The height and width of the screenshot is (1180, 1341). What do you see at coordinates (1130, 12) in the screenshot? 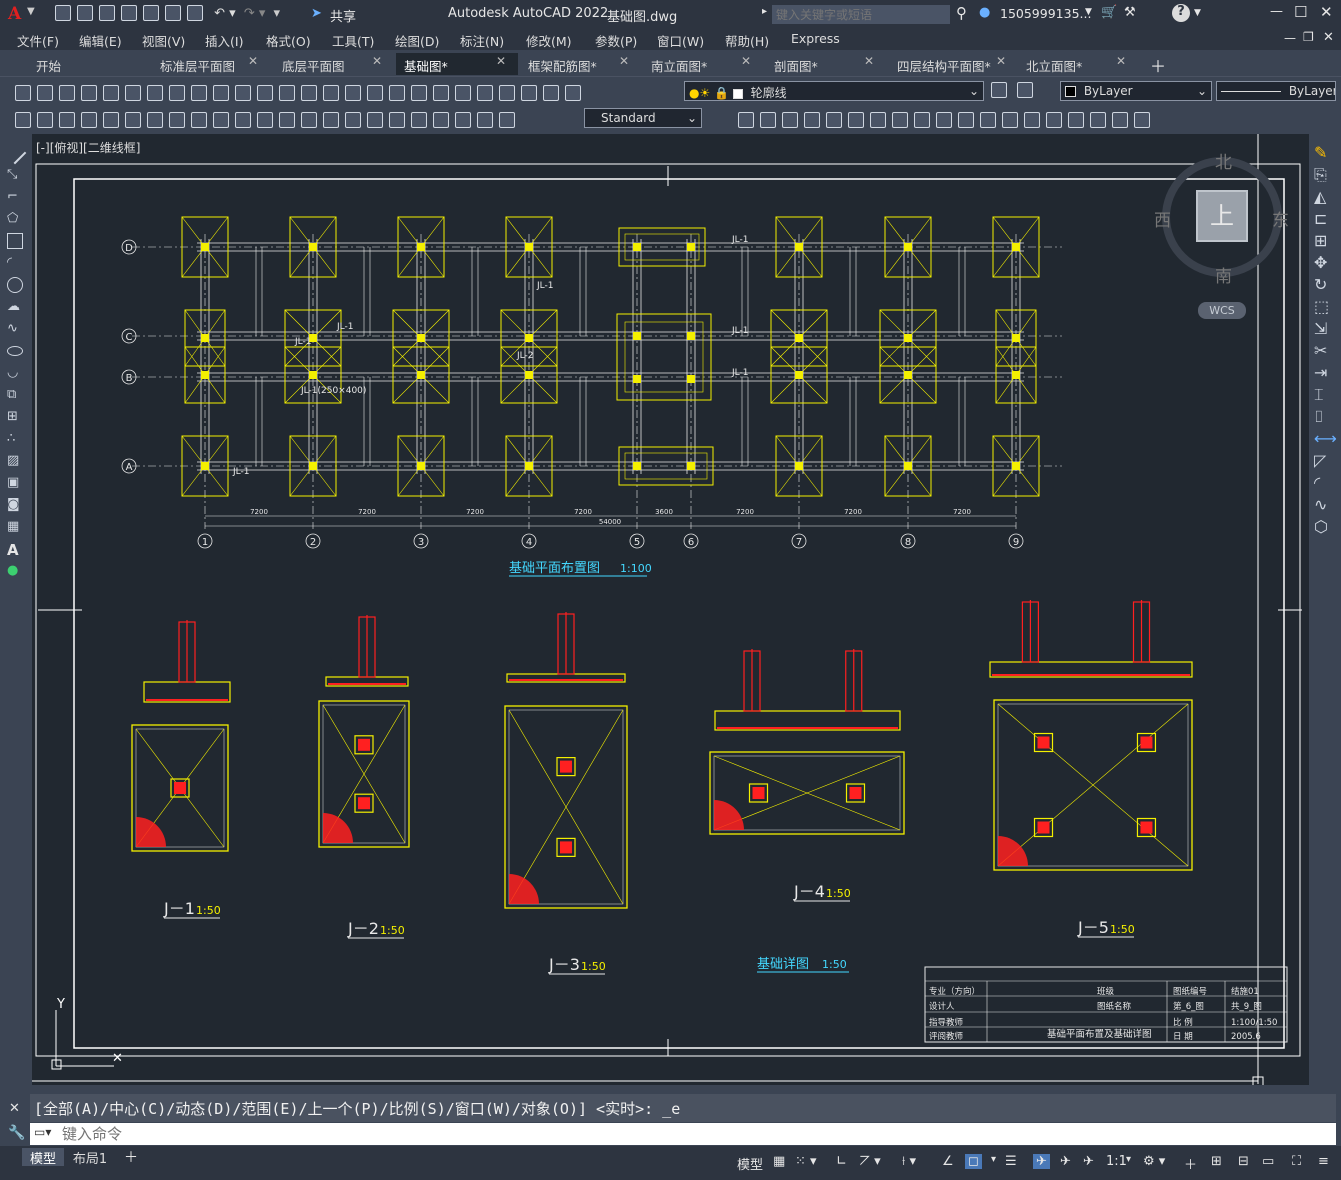
I see `autodesk-app-icon: ⚒` at bounding box center [1130, 12].